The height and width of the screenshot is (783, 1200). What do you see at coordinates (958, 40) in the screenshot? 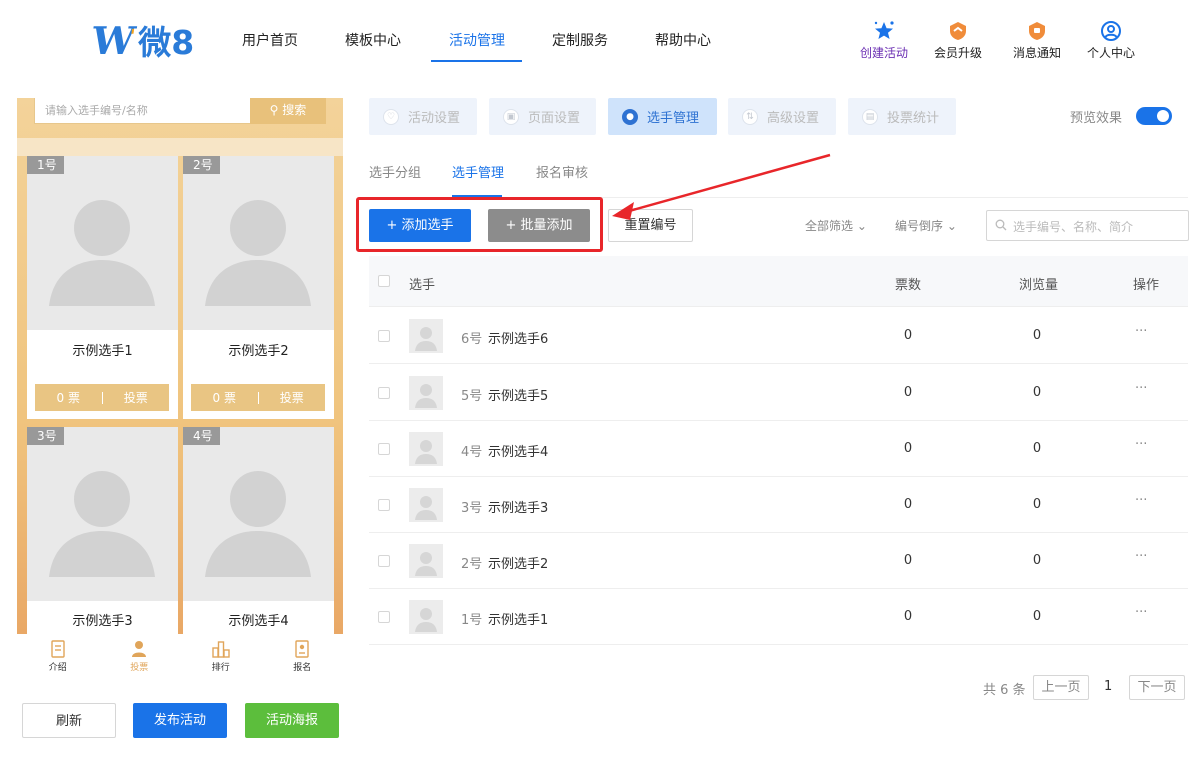
I see `member-upgrade-button: 会员升级` at bounding box center [958, 40].